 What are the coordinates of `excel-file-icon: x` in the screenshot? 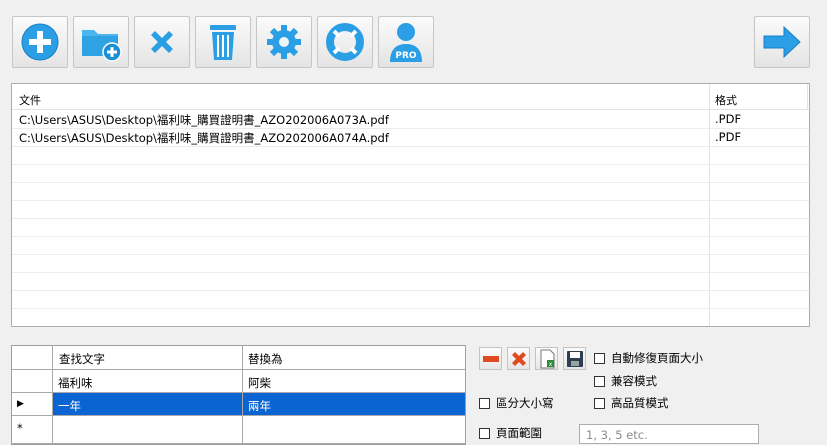 It's located at (547, 358).